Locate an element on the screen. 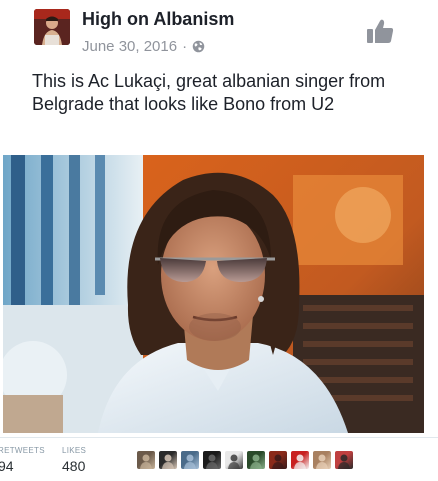  post-date: June 30, 2016 is located at coordinates (129, 46).